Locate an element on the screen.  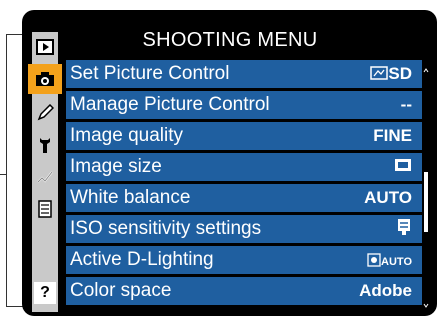
recent-settings-icon is located at coordinates (45, 209).